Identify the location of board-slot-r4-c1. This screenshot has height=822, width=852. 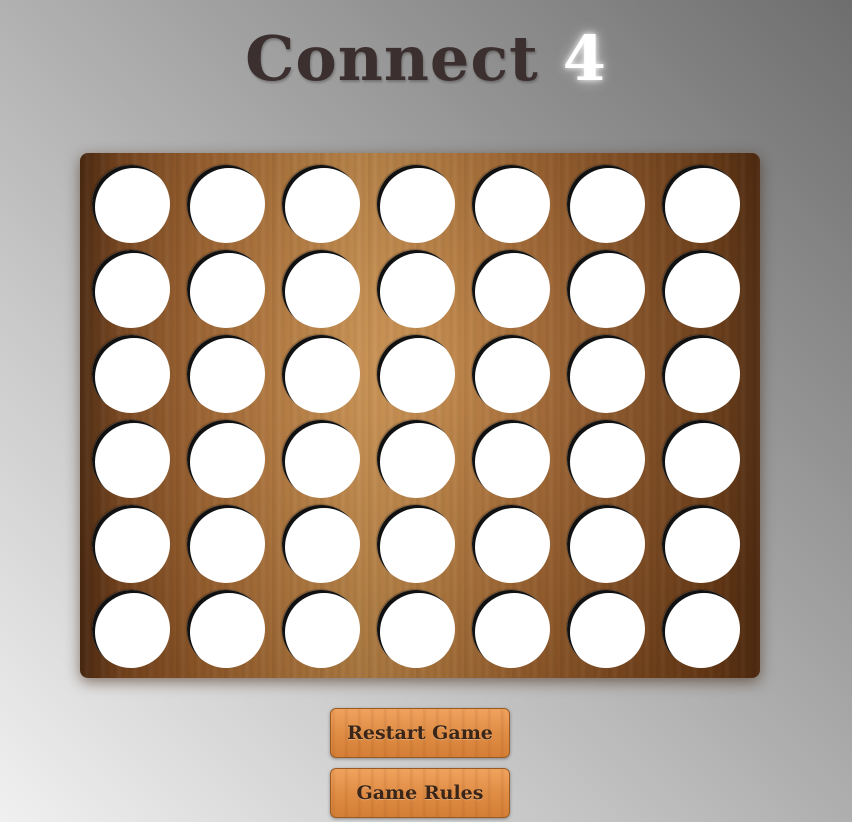
(131, 459).